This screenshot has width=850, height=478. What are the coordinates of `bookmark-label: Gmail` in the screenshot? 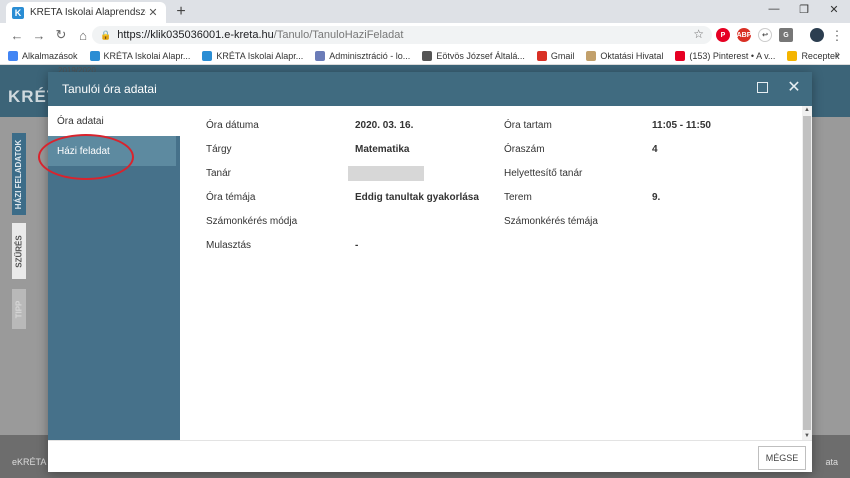 It's located at (562, 55).